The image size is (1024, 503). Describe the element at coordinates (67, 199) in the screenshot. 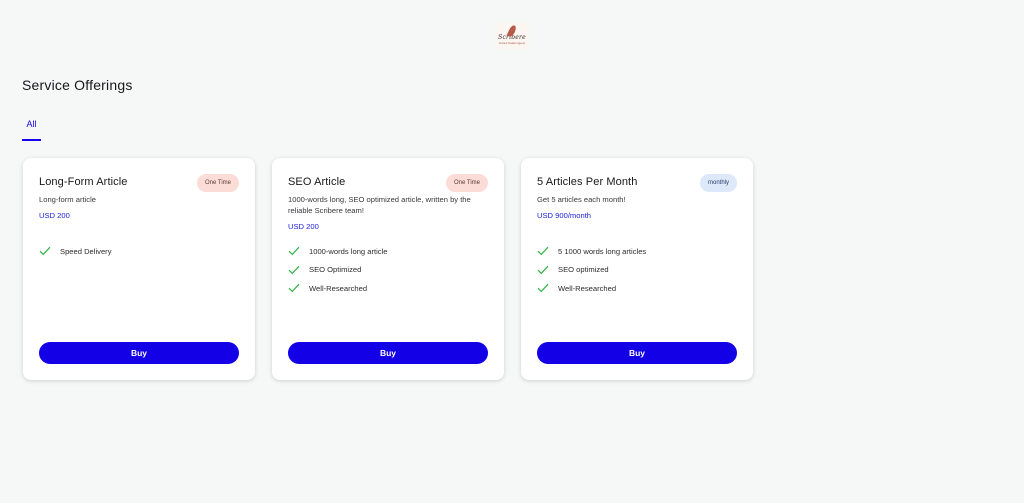

I see `card-description: Long-form article` at that location.